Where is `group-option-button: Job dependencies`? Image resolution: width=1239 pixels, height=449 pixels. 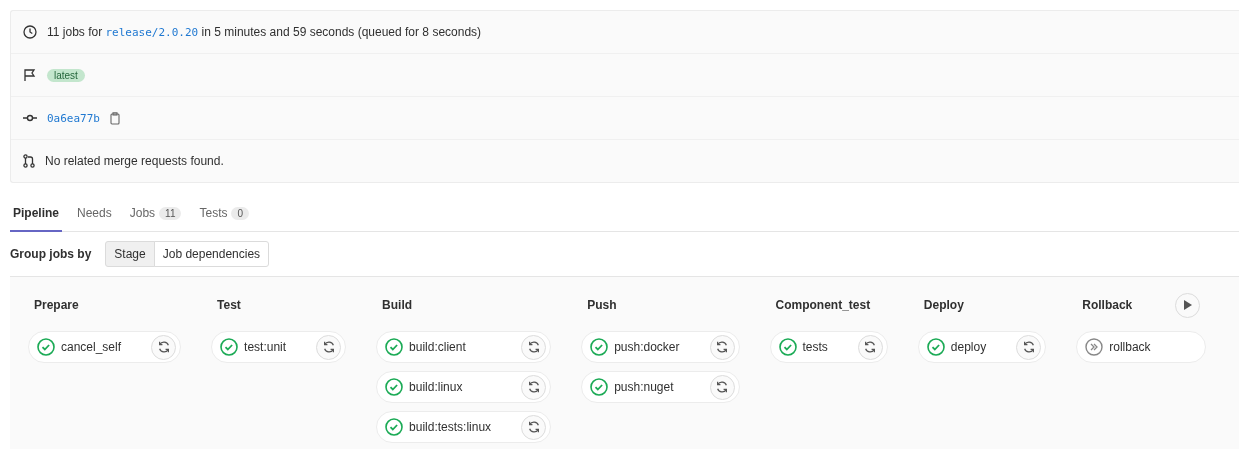 group-option-button: Job dependencies is located at coordinates (211, 254).